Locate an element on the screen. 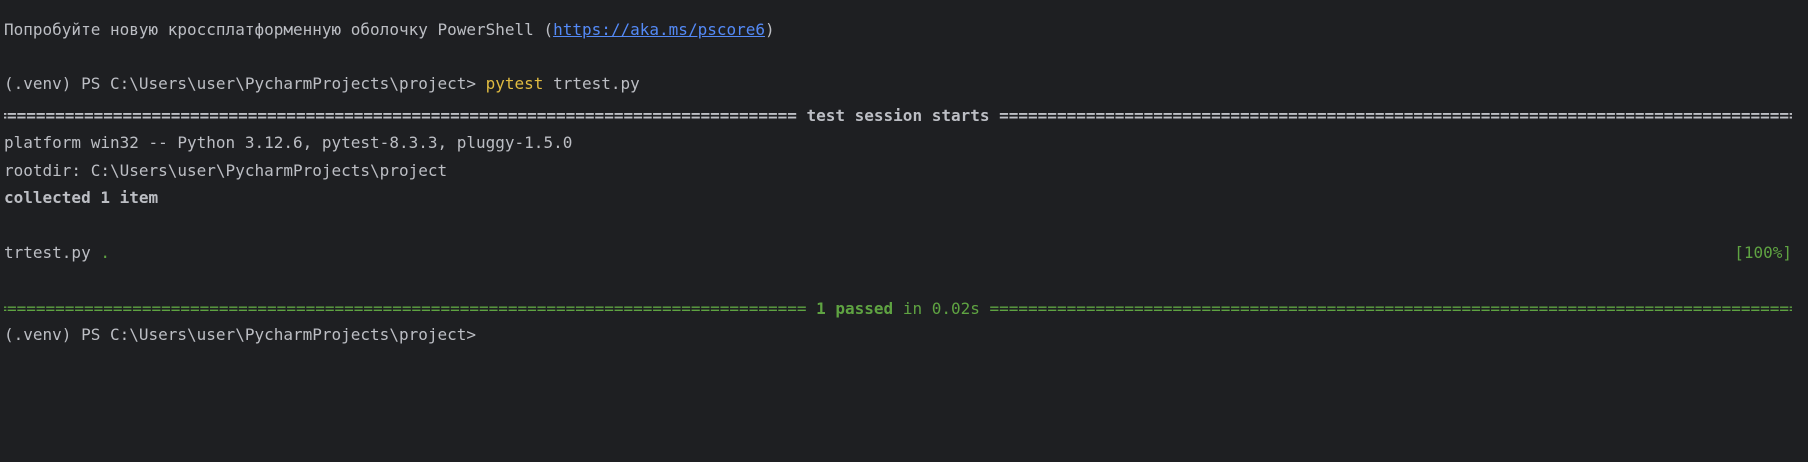 The height and width of the screenshot is (462, 1808). collected-line: collected 1 item is located at coordinates (81, 197).